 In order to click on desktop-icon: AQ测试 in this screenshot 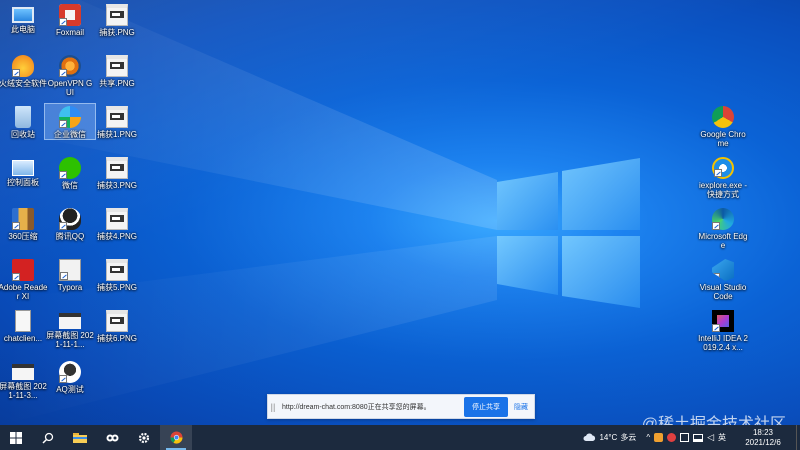, I will do `click(70, 376)`.